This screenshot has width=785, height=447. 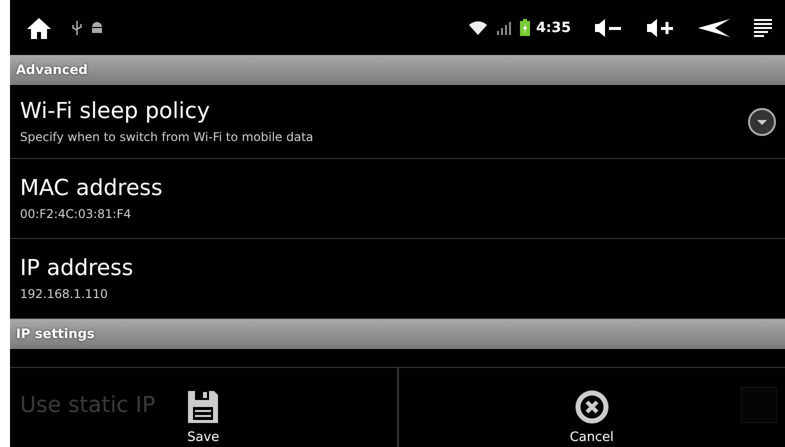 I want to click on home-icon, so click(x=39, y=28).